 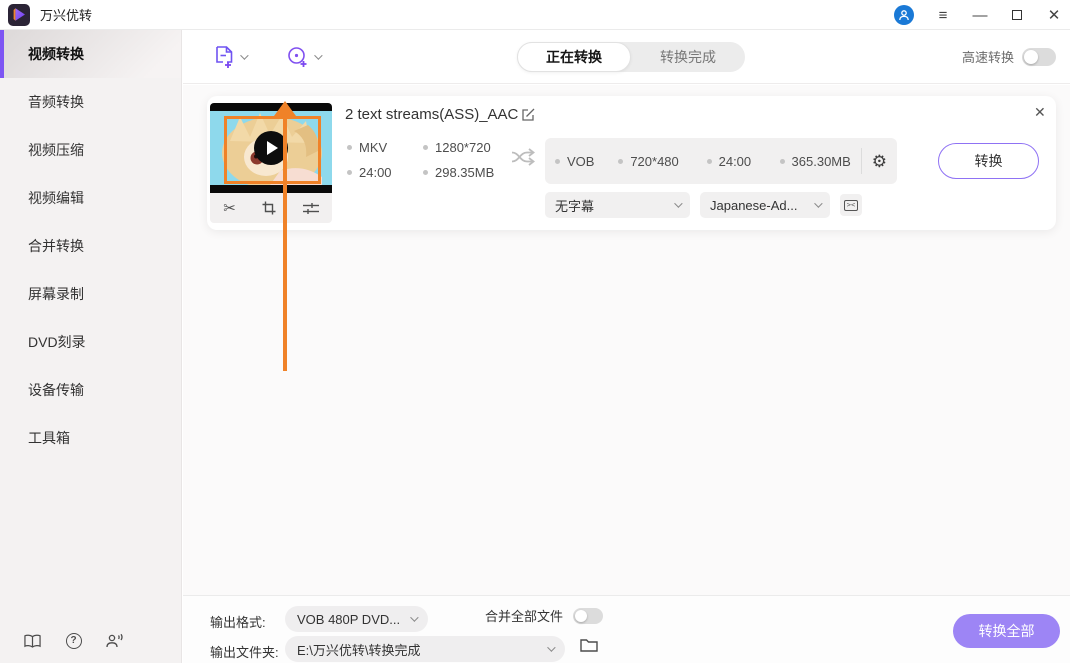 I want to click on maximize-icon, so click(x=1017, y=15).